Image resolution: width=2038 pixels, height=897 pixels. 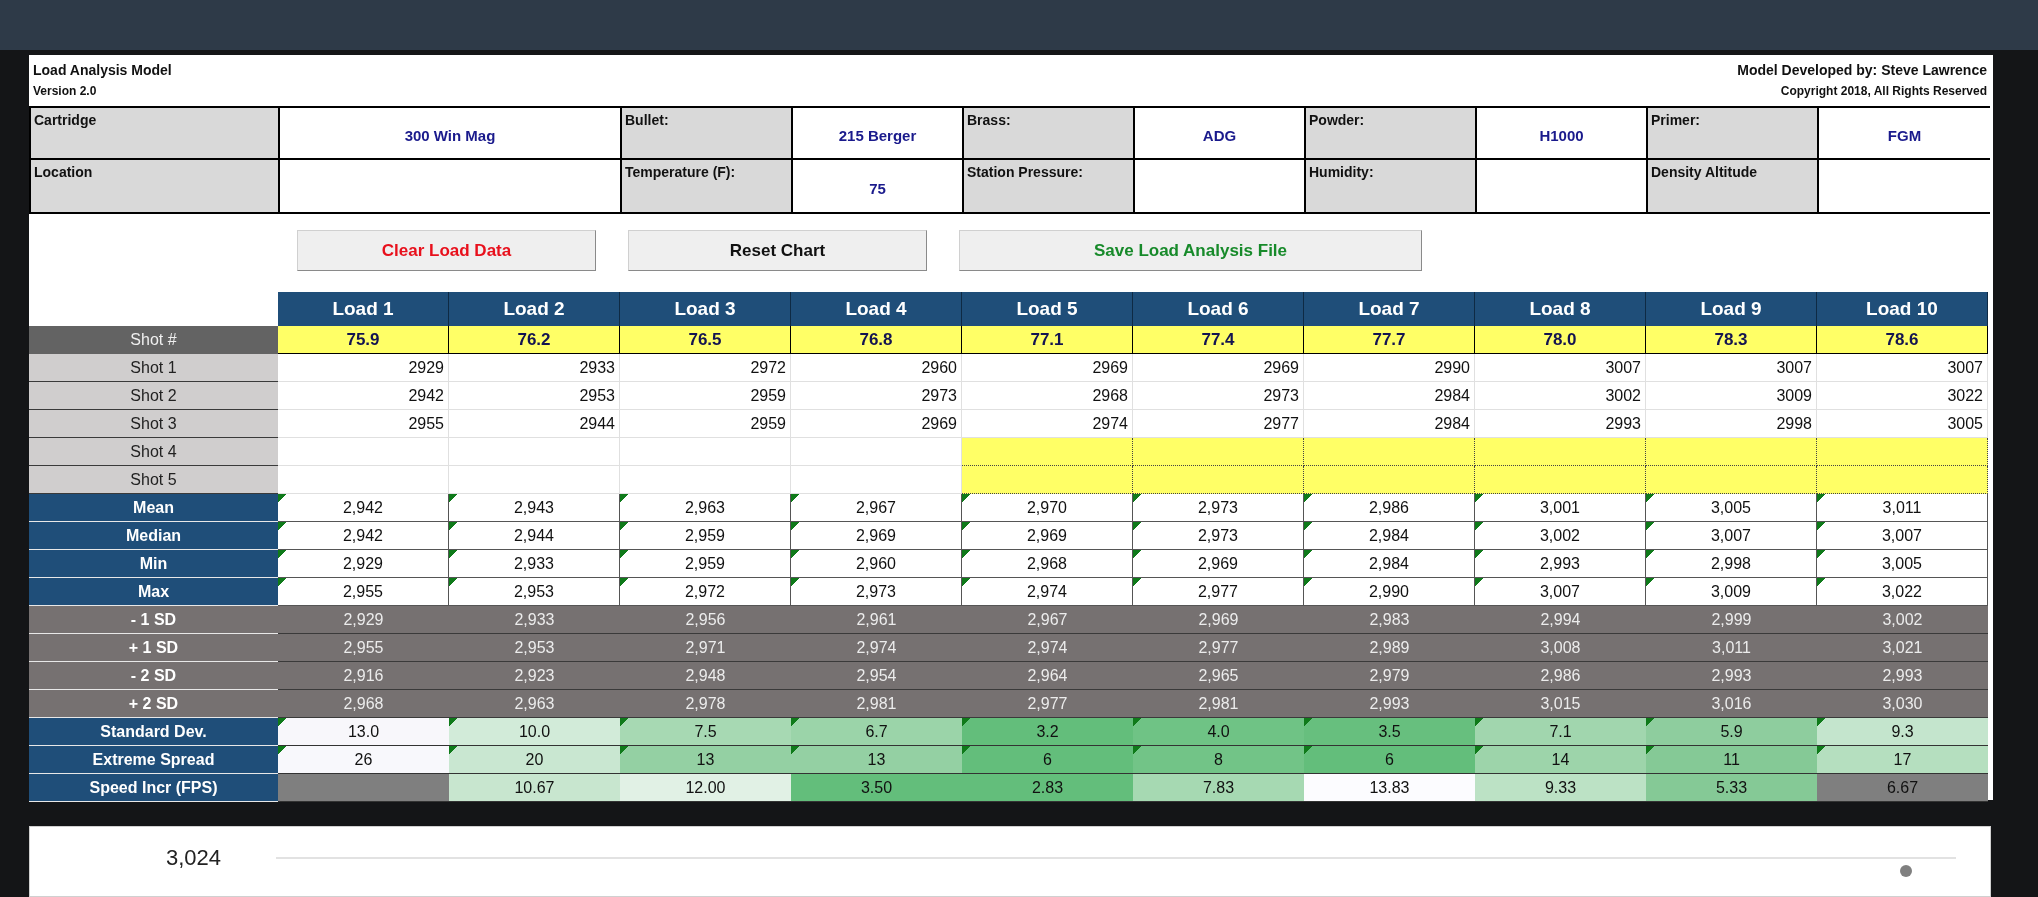 What do you see at coordinates (1218, 620) in the screenshot?
I see `table-cell: 2,969` at bounding box center [1218, 620].